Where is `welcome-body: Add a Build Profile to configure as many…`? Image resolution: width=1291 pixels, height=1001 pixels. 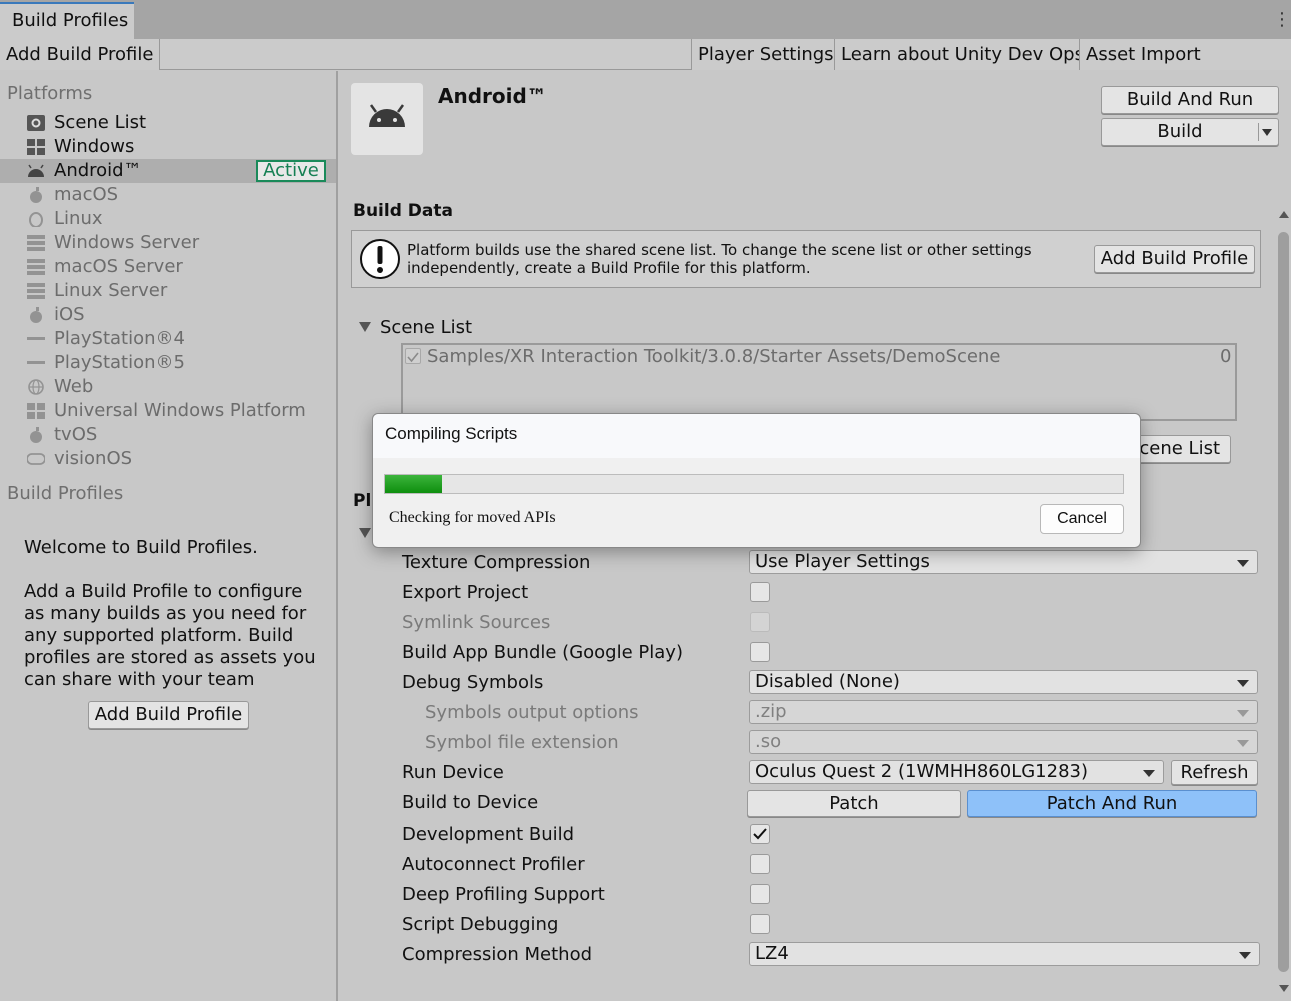 welcome-body: Add a Build Profile to configure as many… is located at coordinates (170, 635).